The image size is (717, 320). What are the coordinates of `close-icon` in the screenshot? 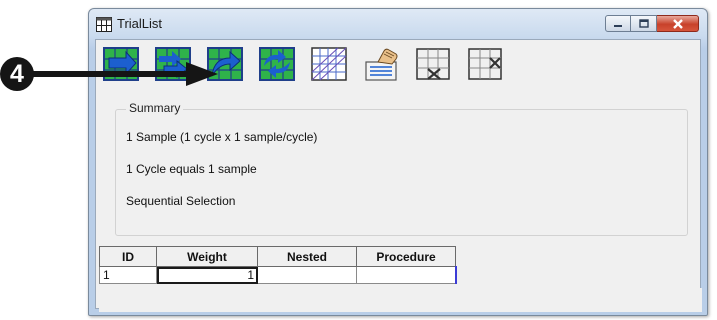 It's located at (677, 23).